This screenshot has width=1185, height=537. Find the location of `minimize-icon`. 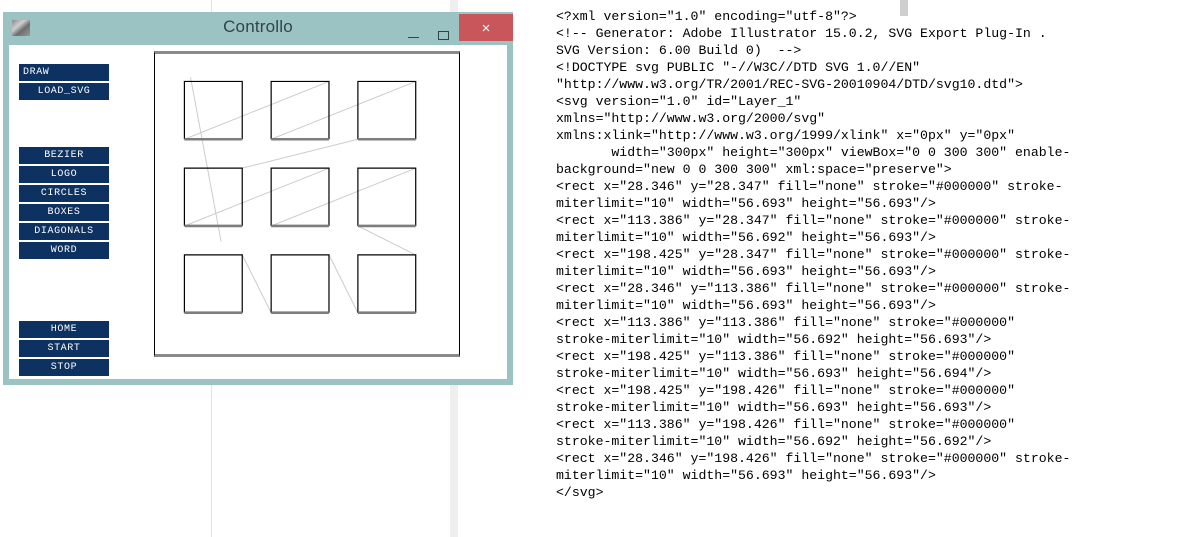

minimize-icon is located at coordinates (413, 37).